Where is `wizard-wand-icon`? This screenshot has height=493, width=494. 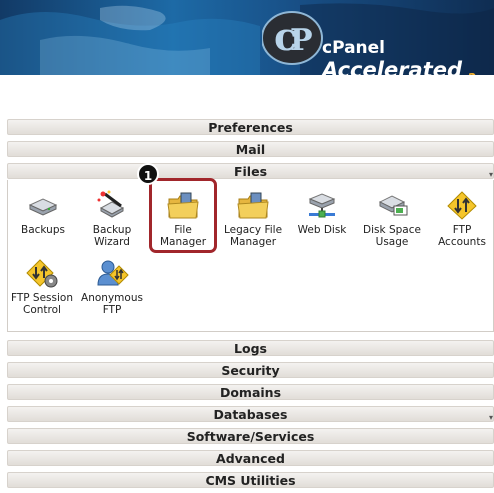 wizard-wand-icon is located at coordinates (111, 204).